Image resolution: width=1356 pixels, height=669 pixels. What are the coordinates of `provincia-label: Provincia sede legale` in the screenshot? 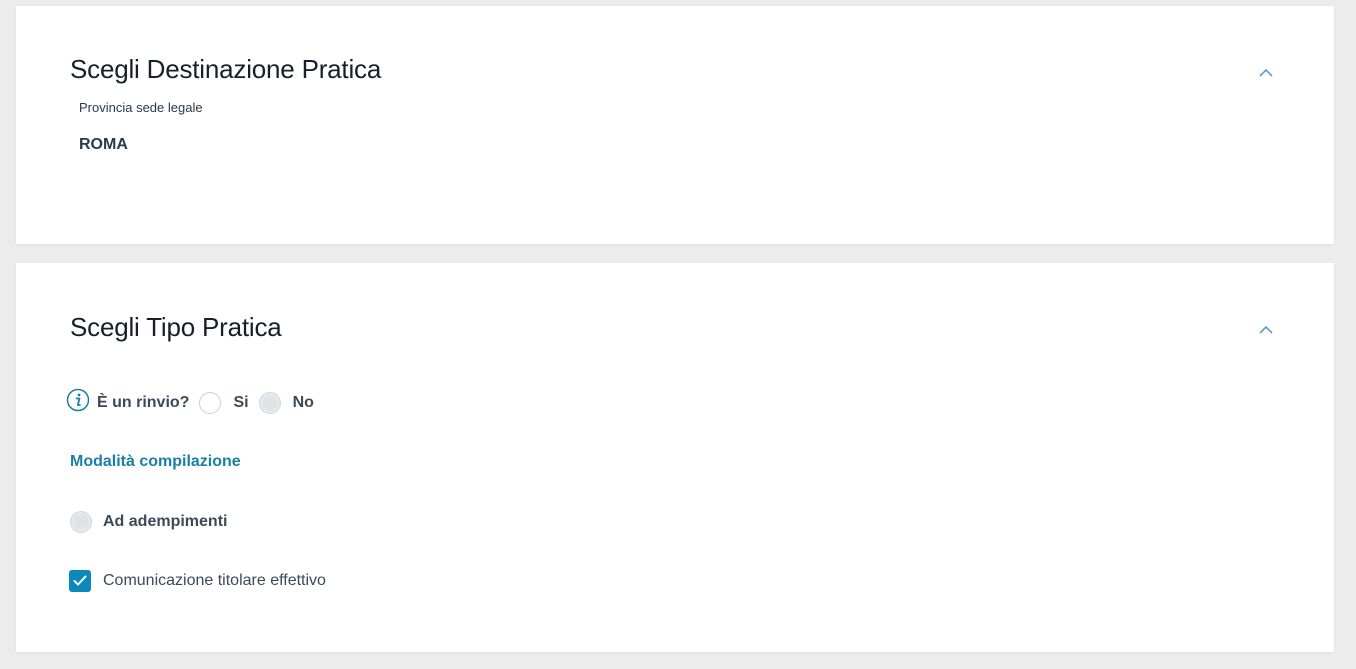 It's located at (141, 107).